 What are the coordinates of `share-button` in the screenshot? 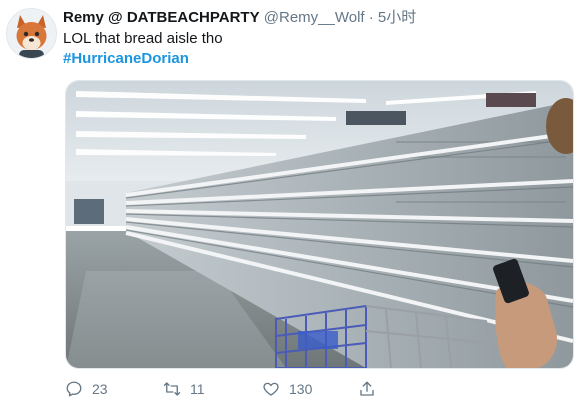 It's located at (371, 389).